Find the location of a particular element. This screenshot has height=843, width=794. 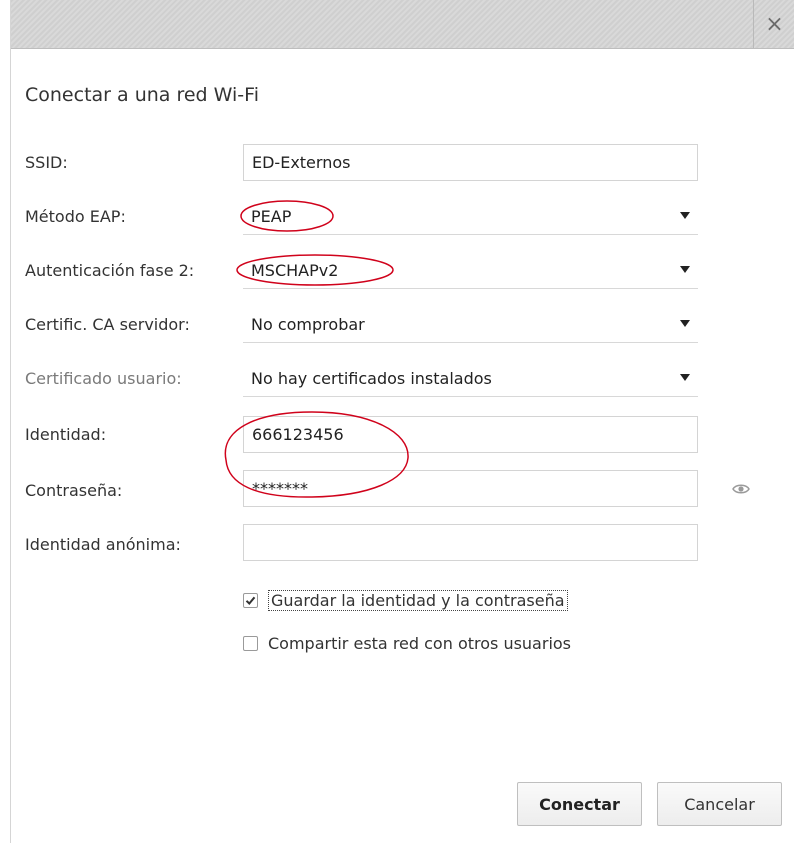

phase2-auth-value: MSCHAPv2 is located at coordinates (295, 270).